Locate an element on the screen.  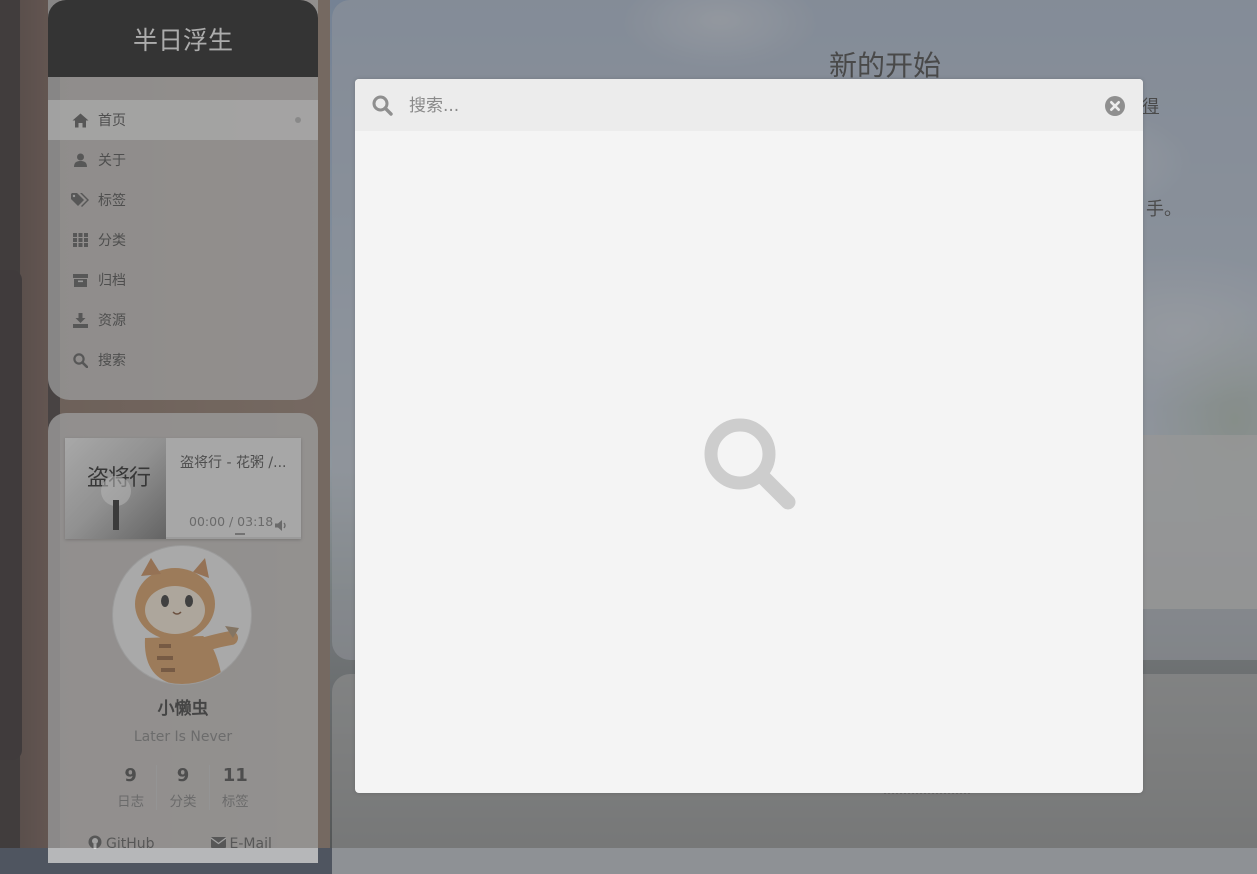
close-icon is located at coordinates (1115, 108).